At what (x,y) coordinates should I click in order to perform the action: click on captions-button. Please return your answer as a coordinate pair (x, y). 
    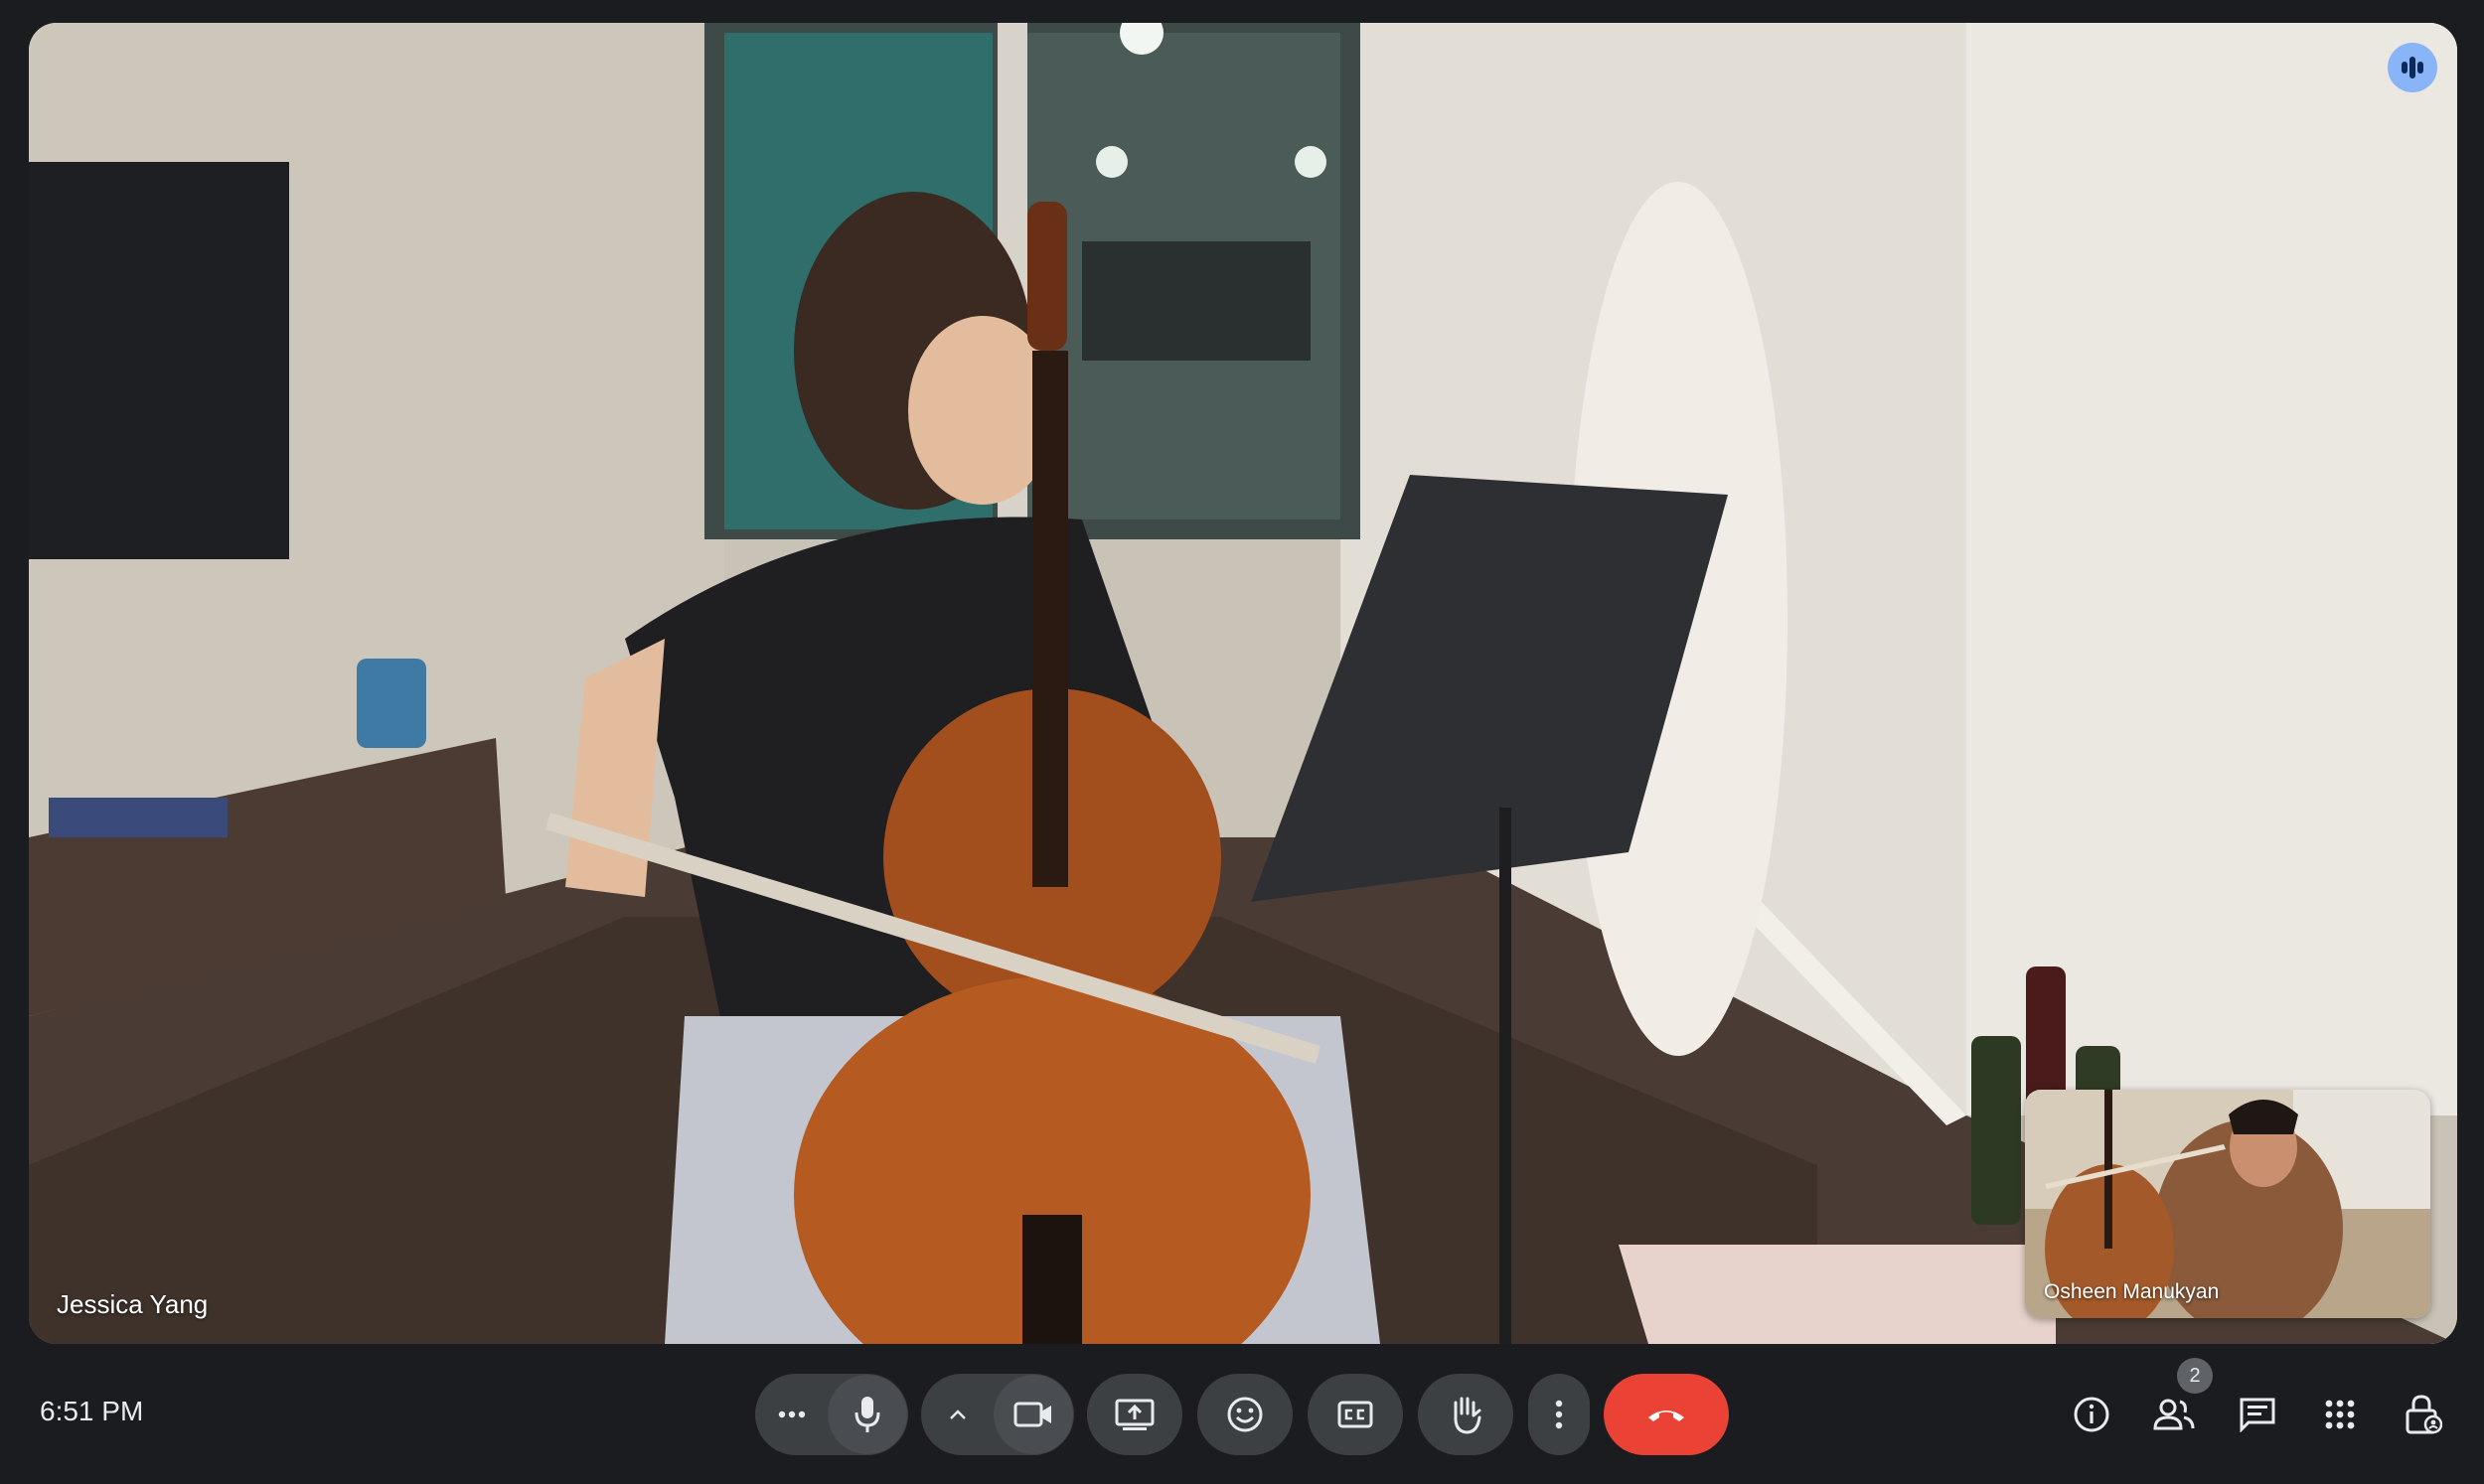
    Looking at the image, I should click on (1356, 1414).